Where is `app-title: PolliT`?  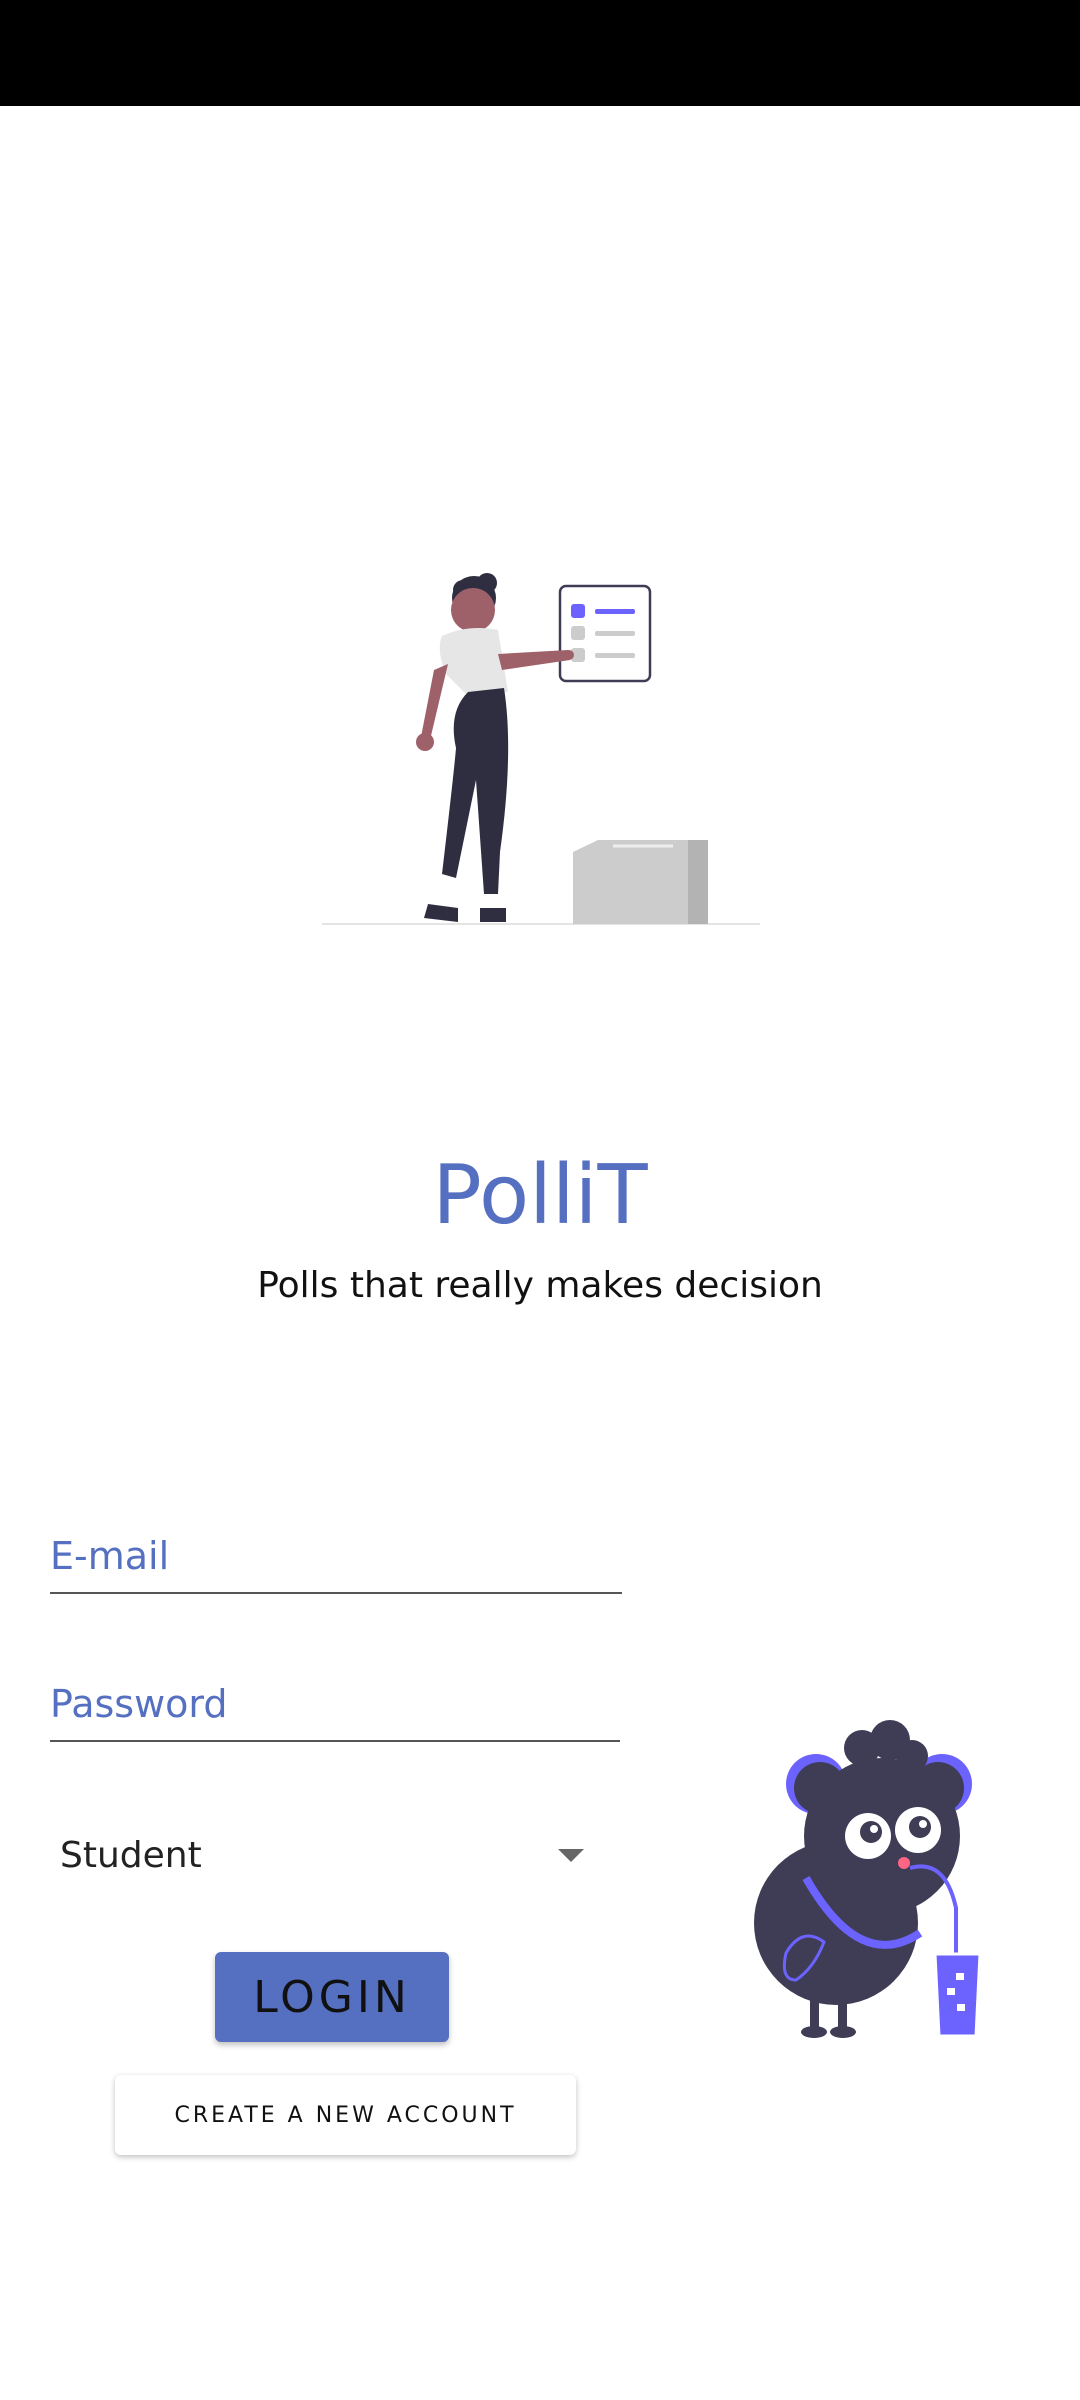 app-title: PolliT is located at coordinates (540, 1195).